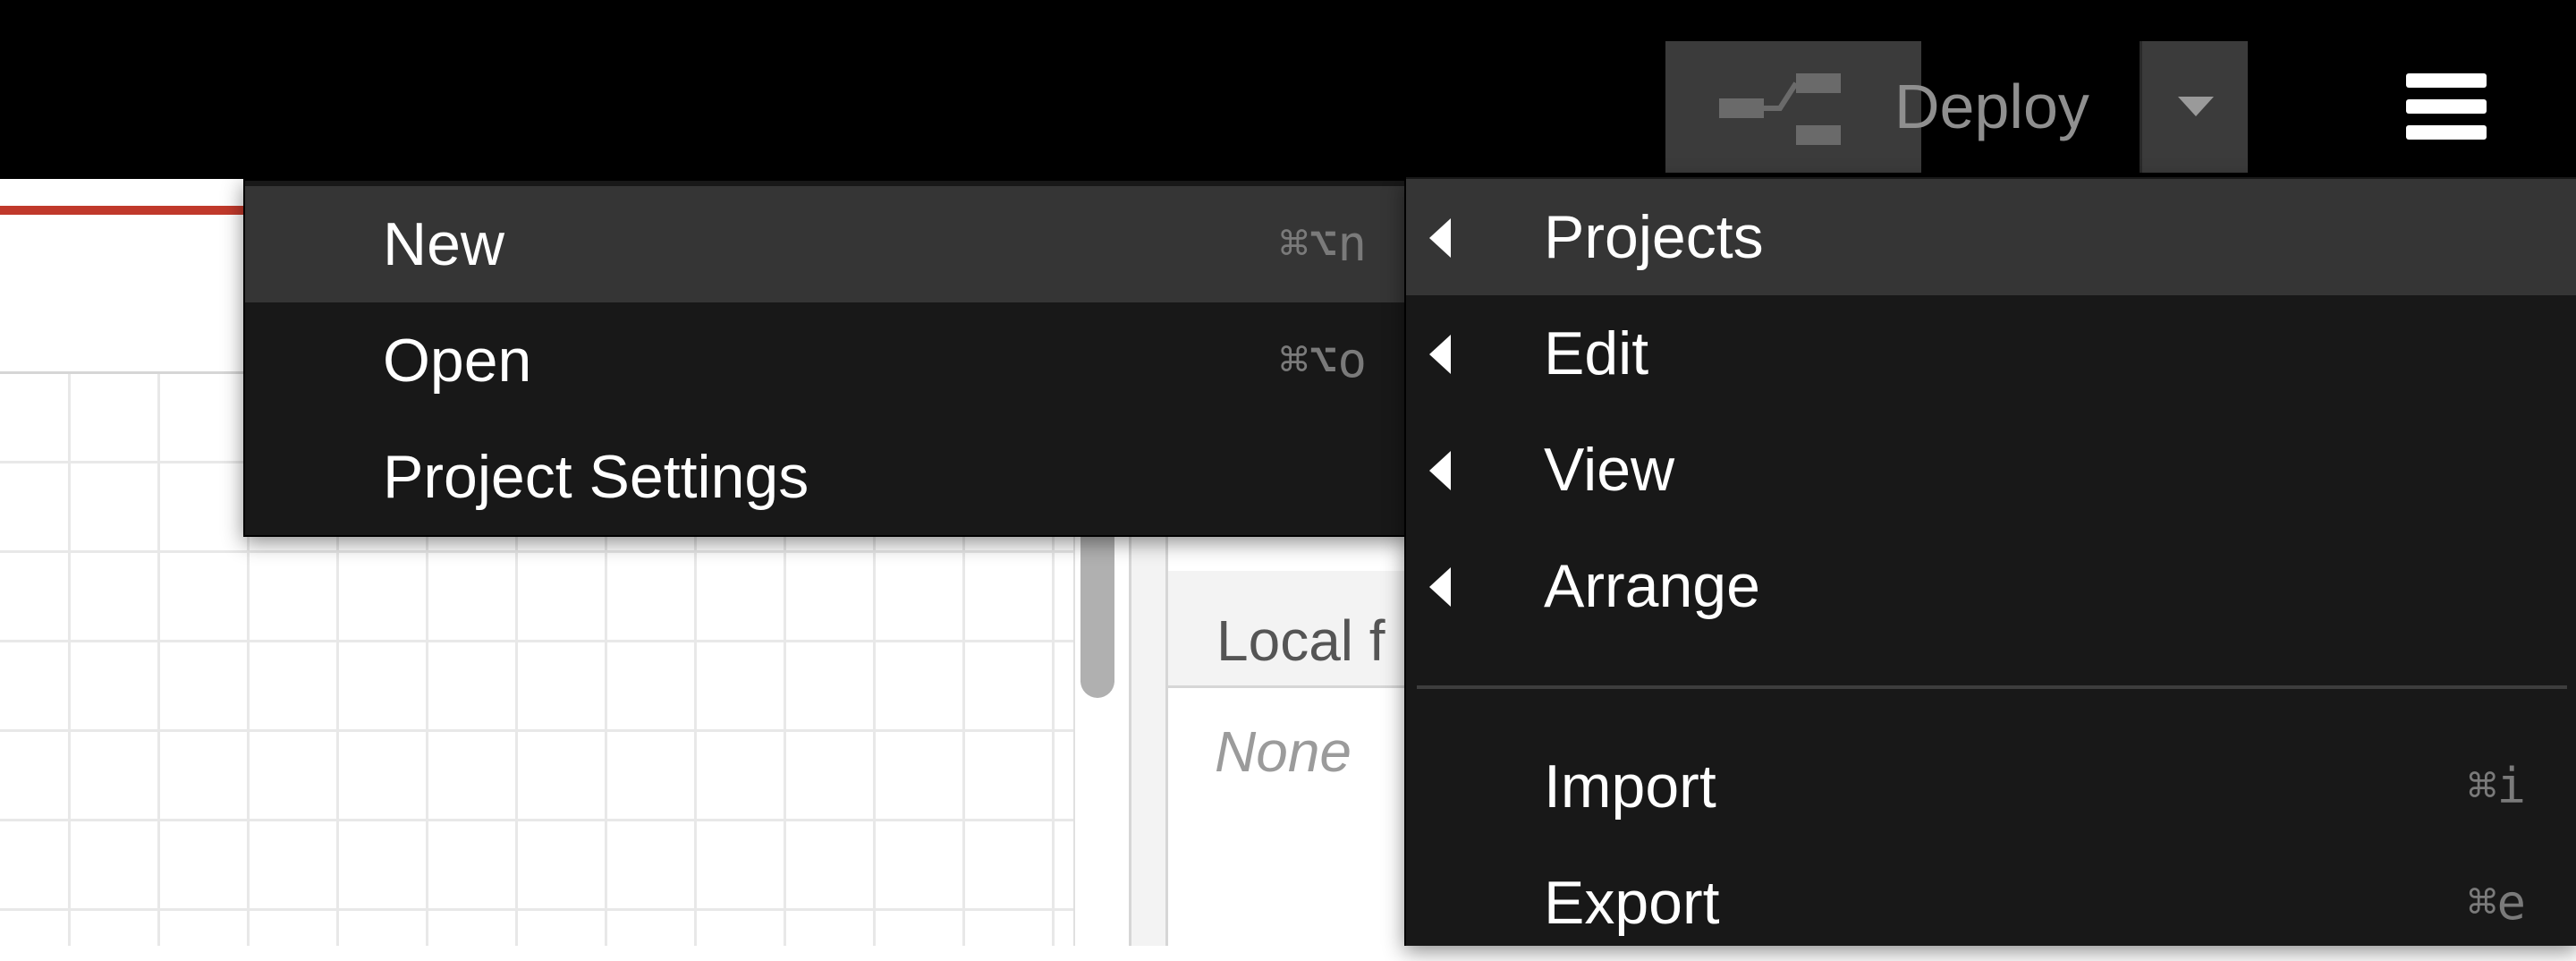 The image size is (2576, 961). What do you see at coordinates (444, 244) in the screenshot?
I see `menu-item-label: New` at bounding box center [444, 244].